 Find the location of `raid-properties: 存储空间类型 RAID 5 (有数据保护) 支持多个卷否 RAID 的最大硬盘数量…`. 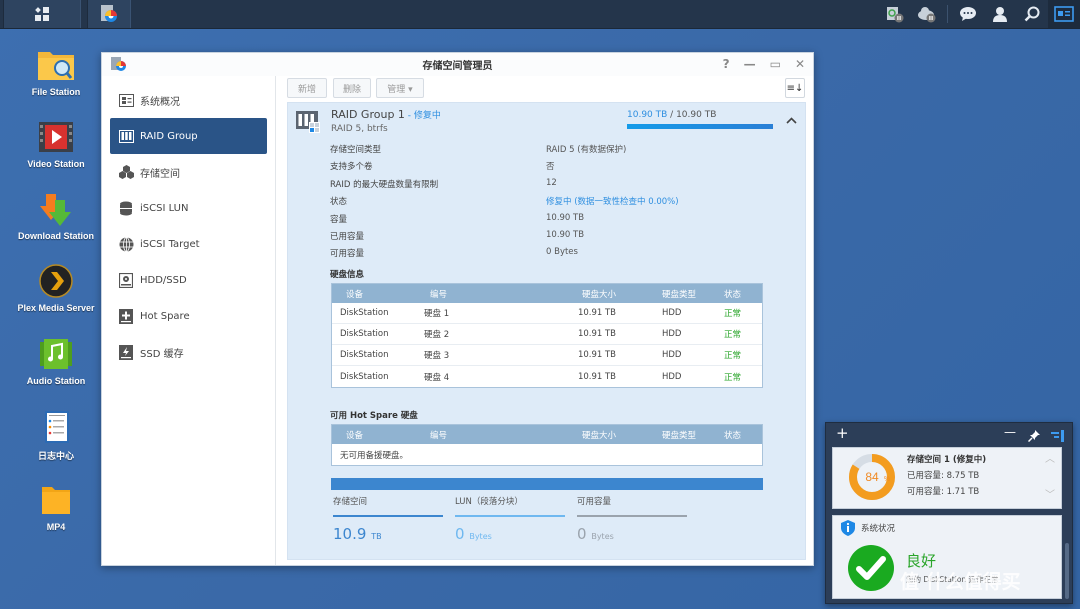

raid-properties: 存储空间类型 RAID 5 (有数据保护) 支持多个卷否 RAID 的最大硬盘数量… is located at coordinates (540, 204).